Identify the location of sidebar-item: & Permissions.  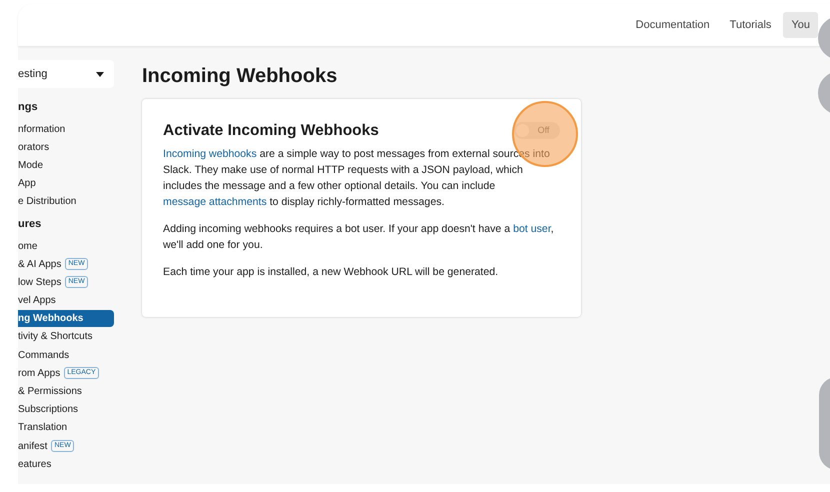
(50, 391).